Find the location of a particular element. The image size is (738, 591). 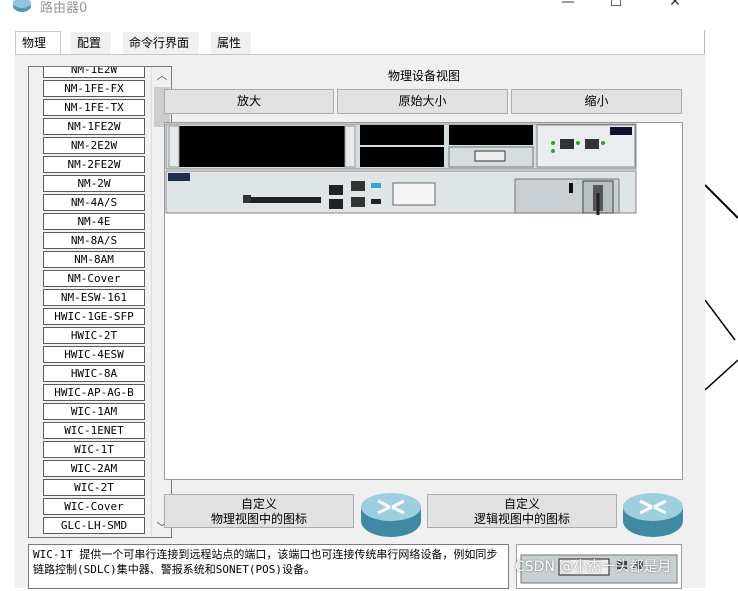

minimize-button: — is located at coordinates (568, 8).